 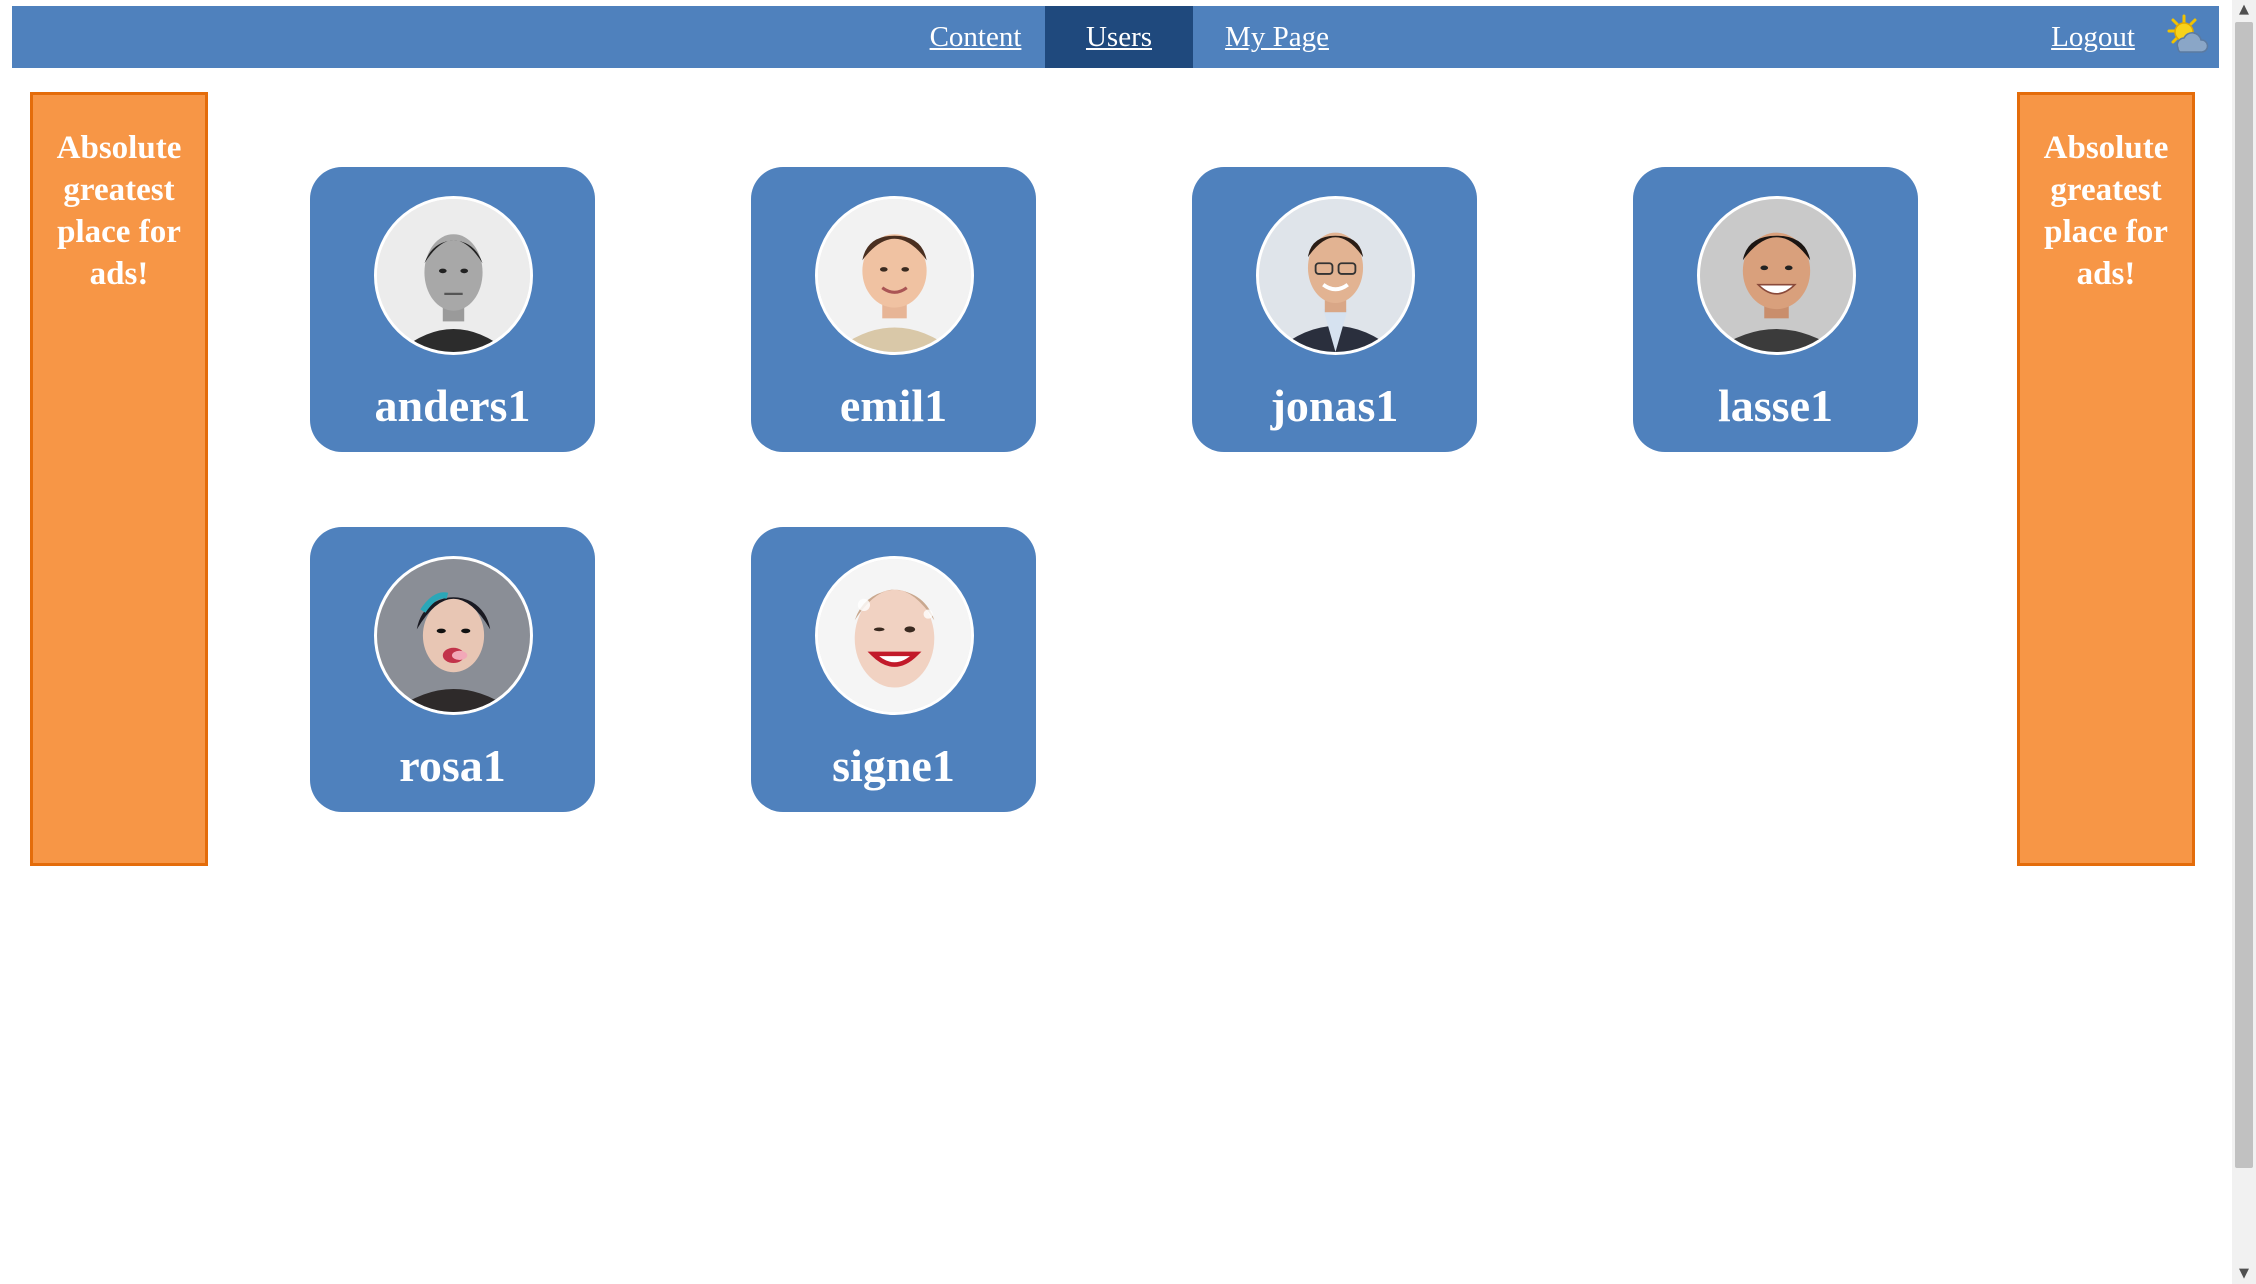 What do you see at coordinates (1277, 37) in the screenshot?
I see `nav-link-my-page: My Page` at bounding box center [1277, 37].